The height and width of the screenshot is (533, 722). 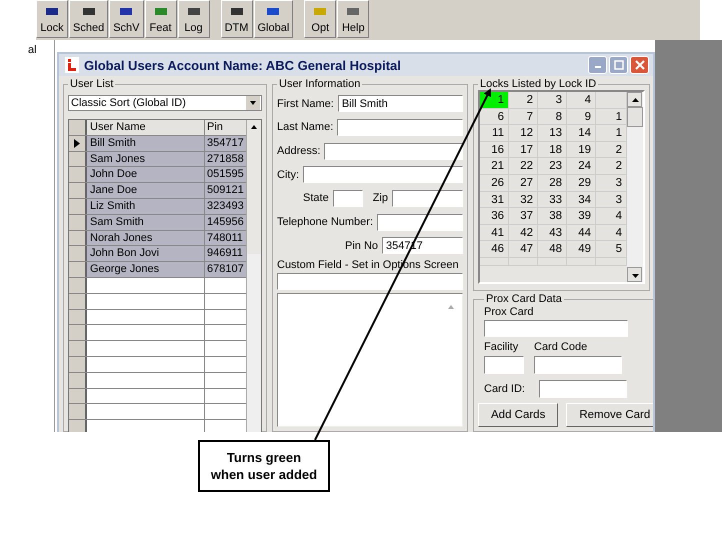 I want to click on lock-cell: 46, so click(x=494, y=249).